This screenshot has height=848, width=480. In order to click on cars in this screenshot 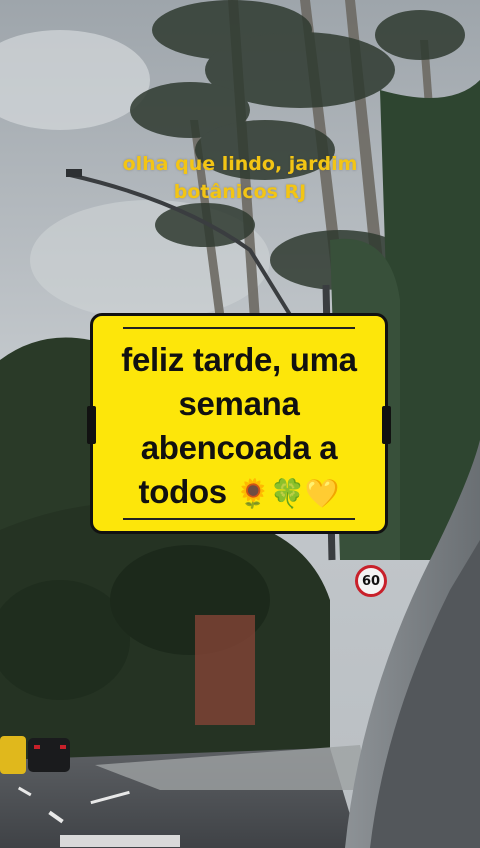, I will do `click(35, 755)`.